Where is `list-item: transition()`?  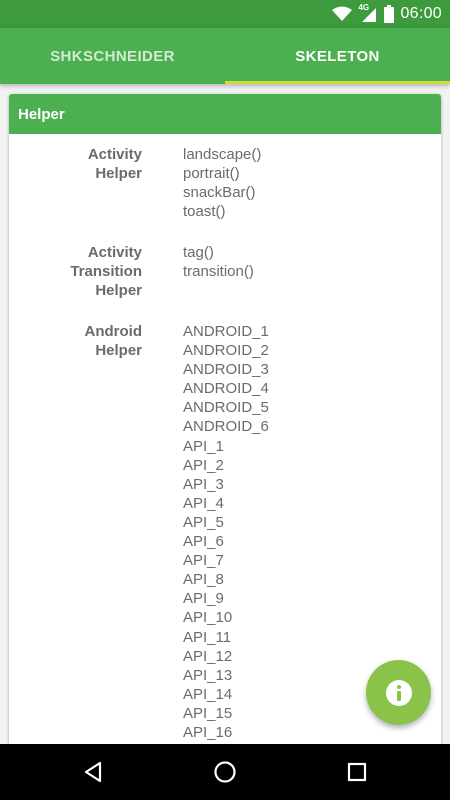
list-item: transition() is located at coordinates (218, 272).